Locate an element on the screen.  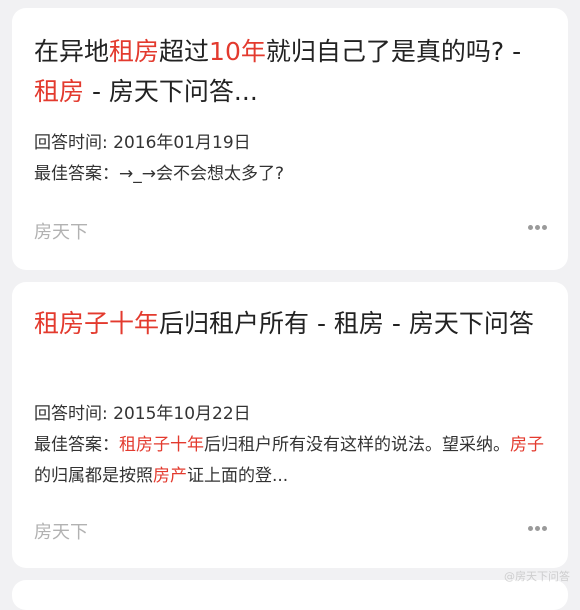
watermark: @房天下问答 is located at coordinates (537, 576).